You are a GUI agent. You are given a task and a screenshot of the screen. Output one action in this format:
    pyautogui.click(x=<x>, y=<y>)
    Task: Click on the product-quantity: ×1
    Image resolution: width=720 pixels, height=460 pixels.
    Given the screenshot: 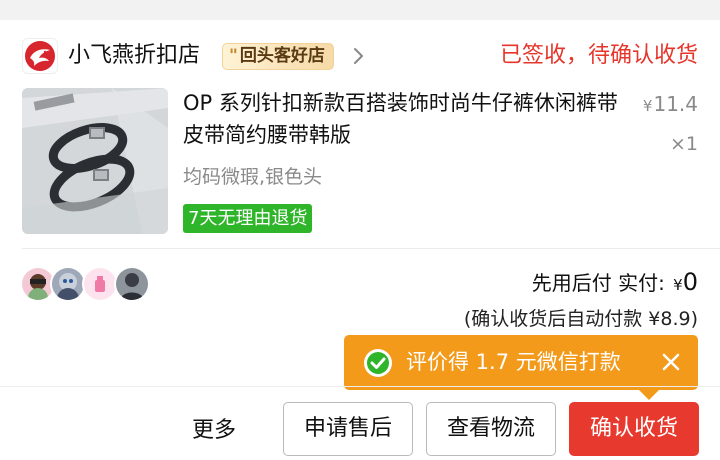 What is the action you would take?
    pyautogui.click(x=683, y=144)
    